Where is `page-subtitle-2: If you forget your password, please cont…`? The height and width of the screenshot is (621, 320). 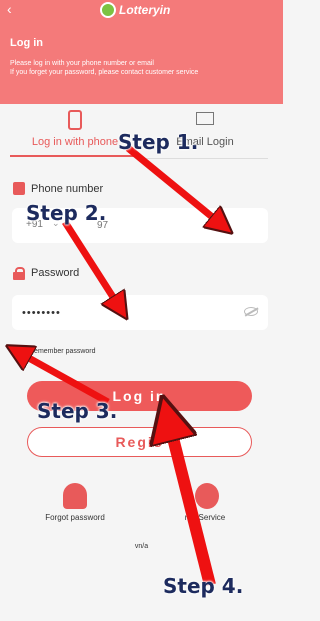
page-subtitle-2: If you forget your password, please cont… is located at coordinates (104, 72).